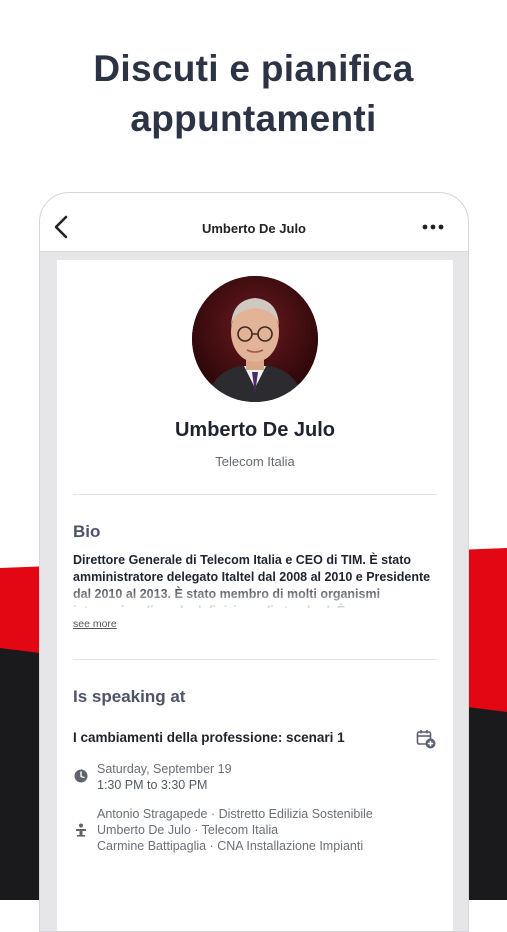 The width and height of the screenshot is (507, 932). Describe the element at coordinates (255, 461) in the screenshot. I see `profile-company: Telecom Italia` at that location.